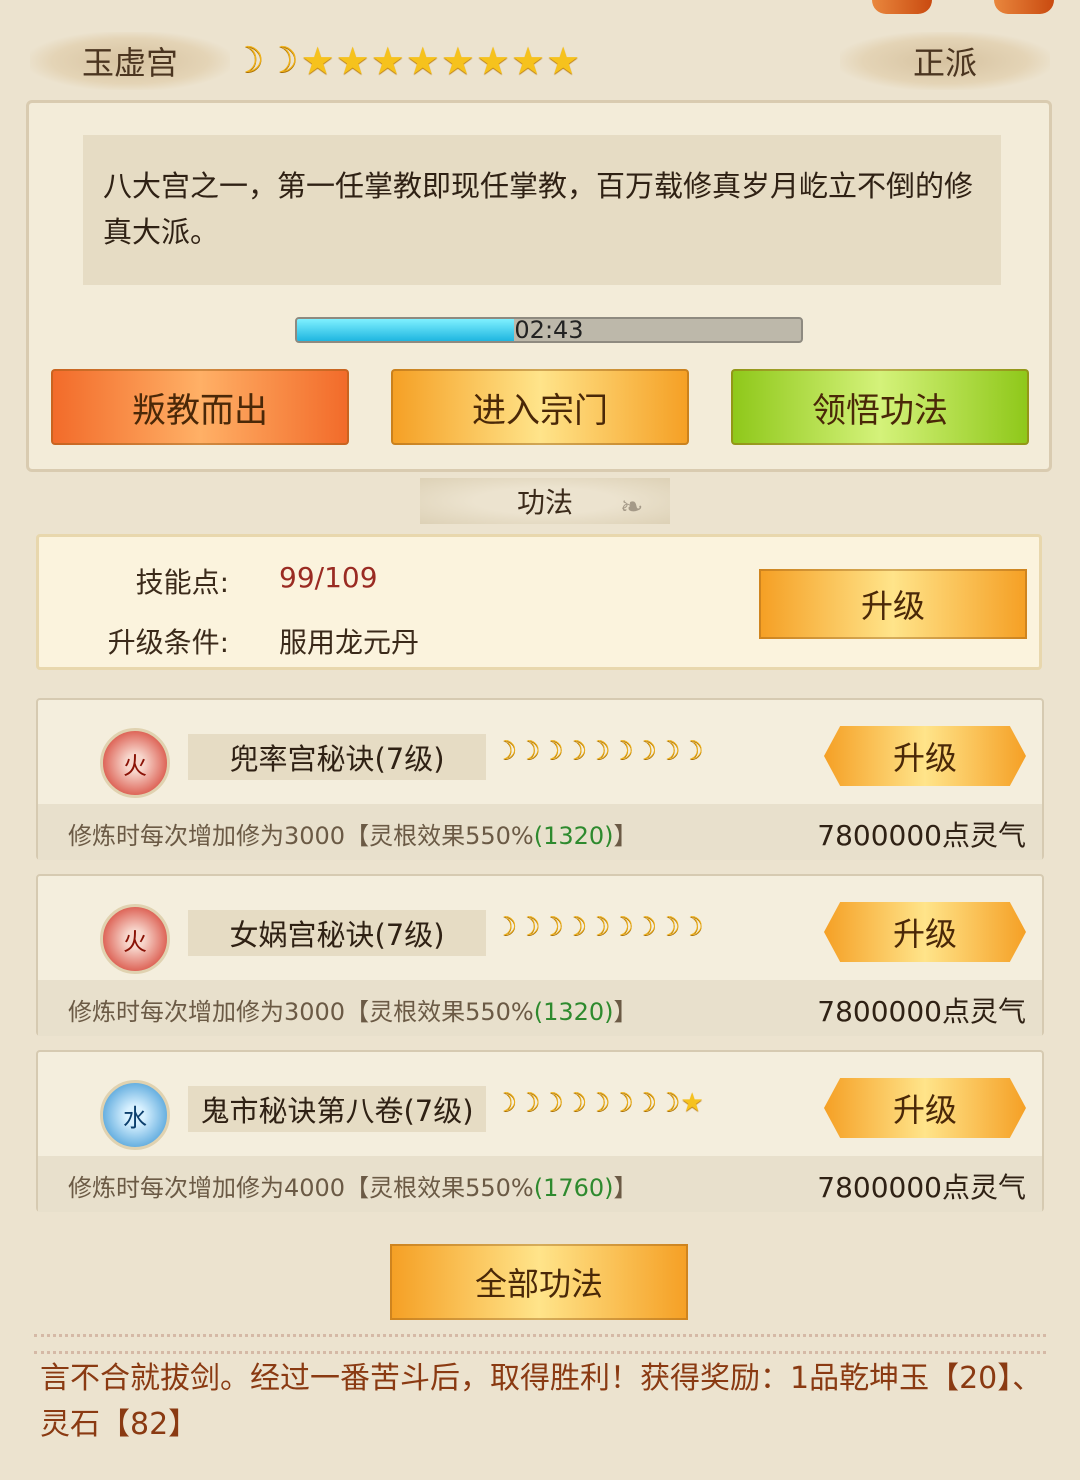  What do you see at coordinates (337, 933) in the screenshot?
I see `technique-name: 女娲宫秘诀(7级)` at bounding box center [337, 933].